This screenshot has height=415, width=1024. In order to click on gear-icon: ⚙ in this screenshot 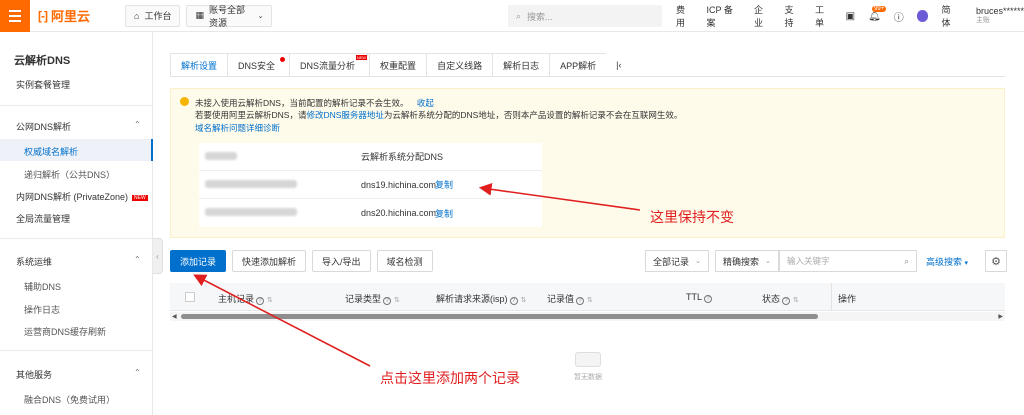, I will do `click(996, 261)`.